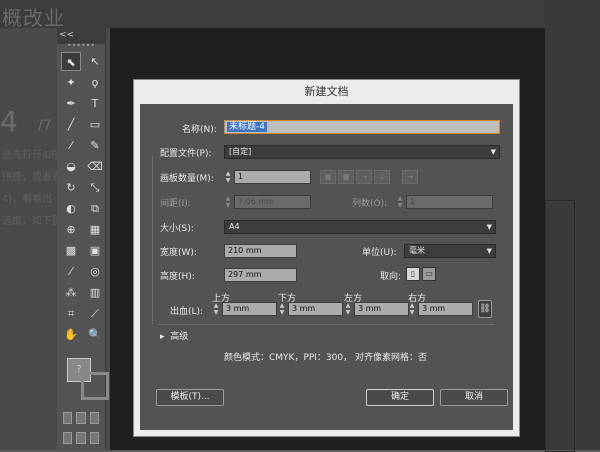 The image size is (600, 452). Describe the element at coordinates (178, 253) in the screenshot. I see `width-label: 宽度(W):` at that location.